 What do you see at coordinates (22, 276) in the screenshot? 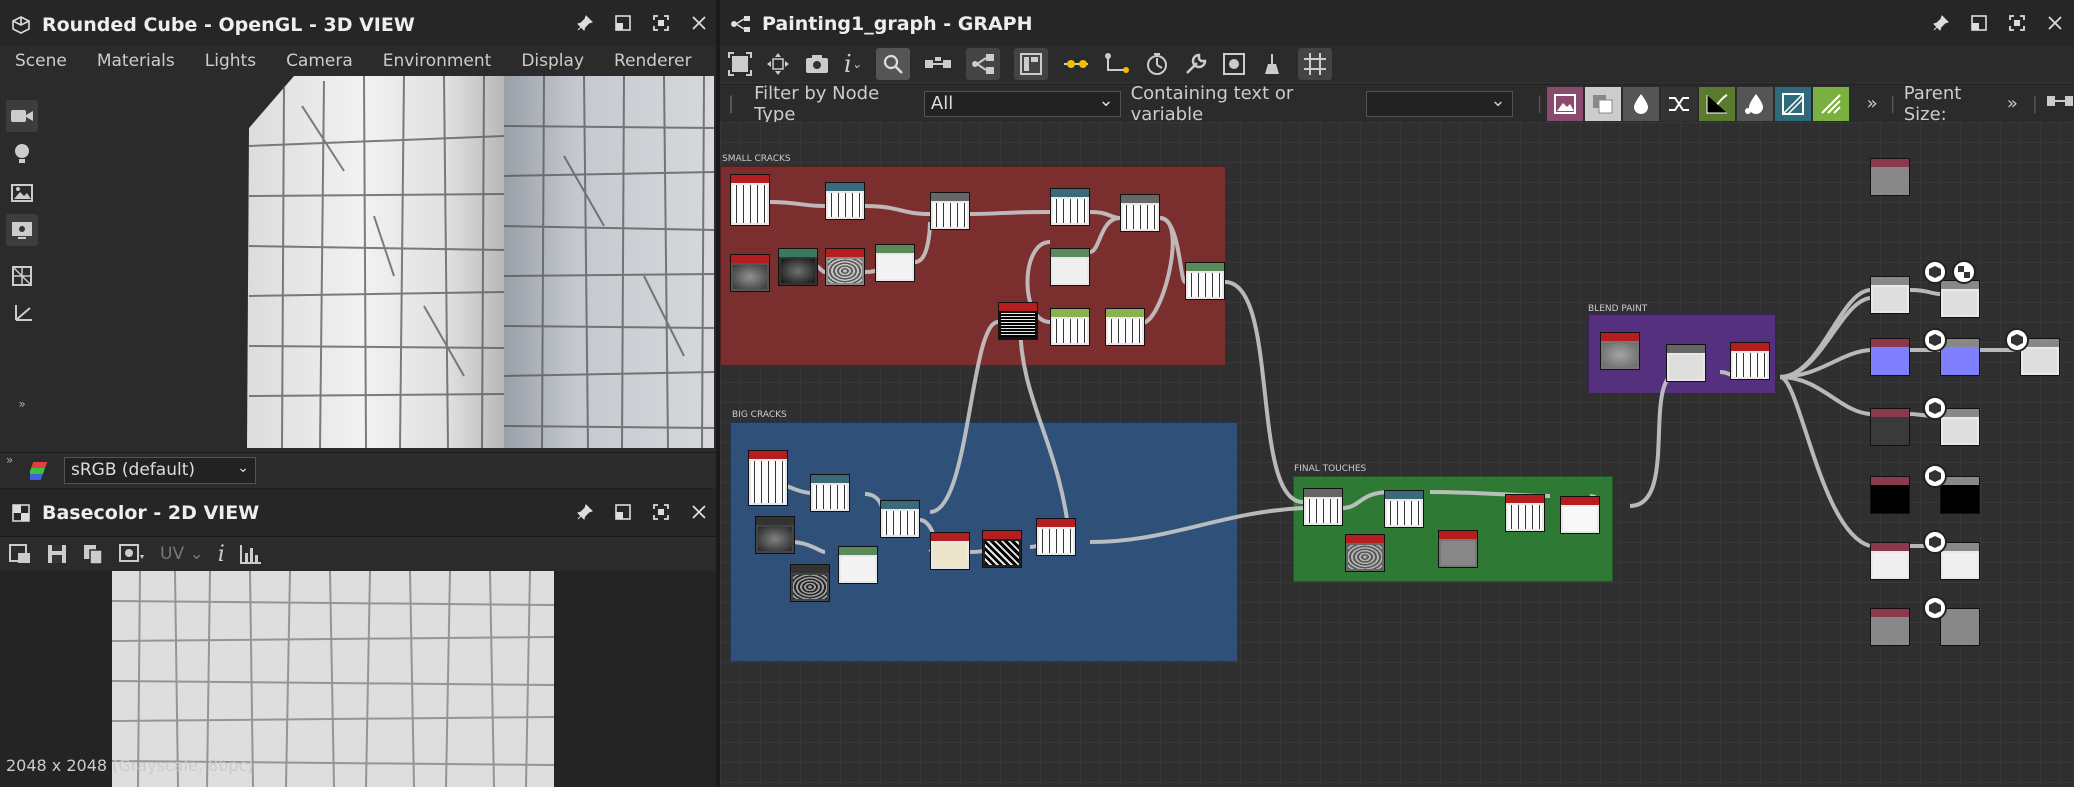
I see `wireframe-icon` at bounding box center [22, 276].